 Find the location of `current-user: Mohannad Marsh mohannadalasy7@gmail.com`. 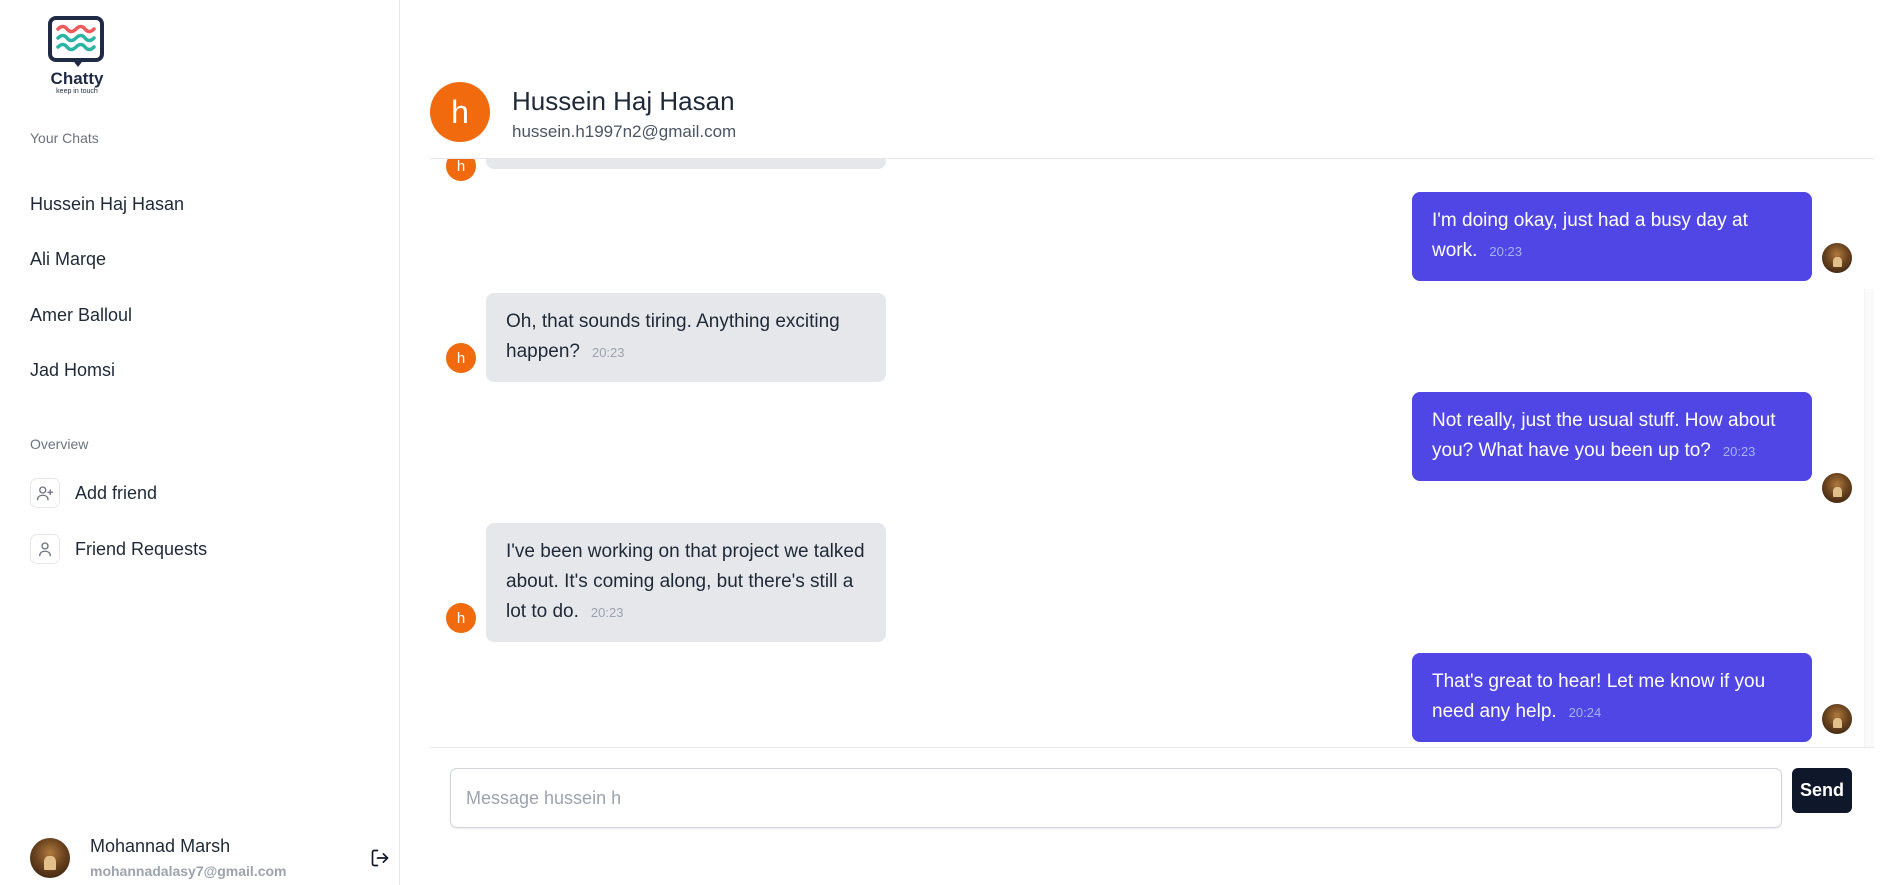

current-user: Mohannad Marsh mohannadalasy7@gmail.com is located at coordinates (158, 857).